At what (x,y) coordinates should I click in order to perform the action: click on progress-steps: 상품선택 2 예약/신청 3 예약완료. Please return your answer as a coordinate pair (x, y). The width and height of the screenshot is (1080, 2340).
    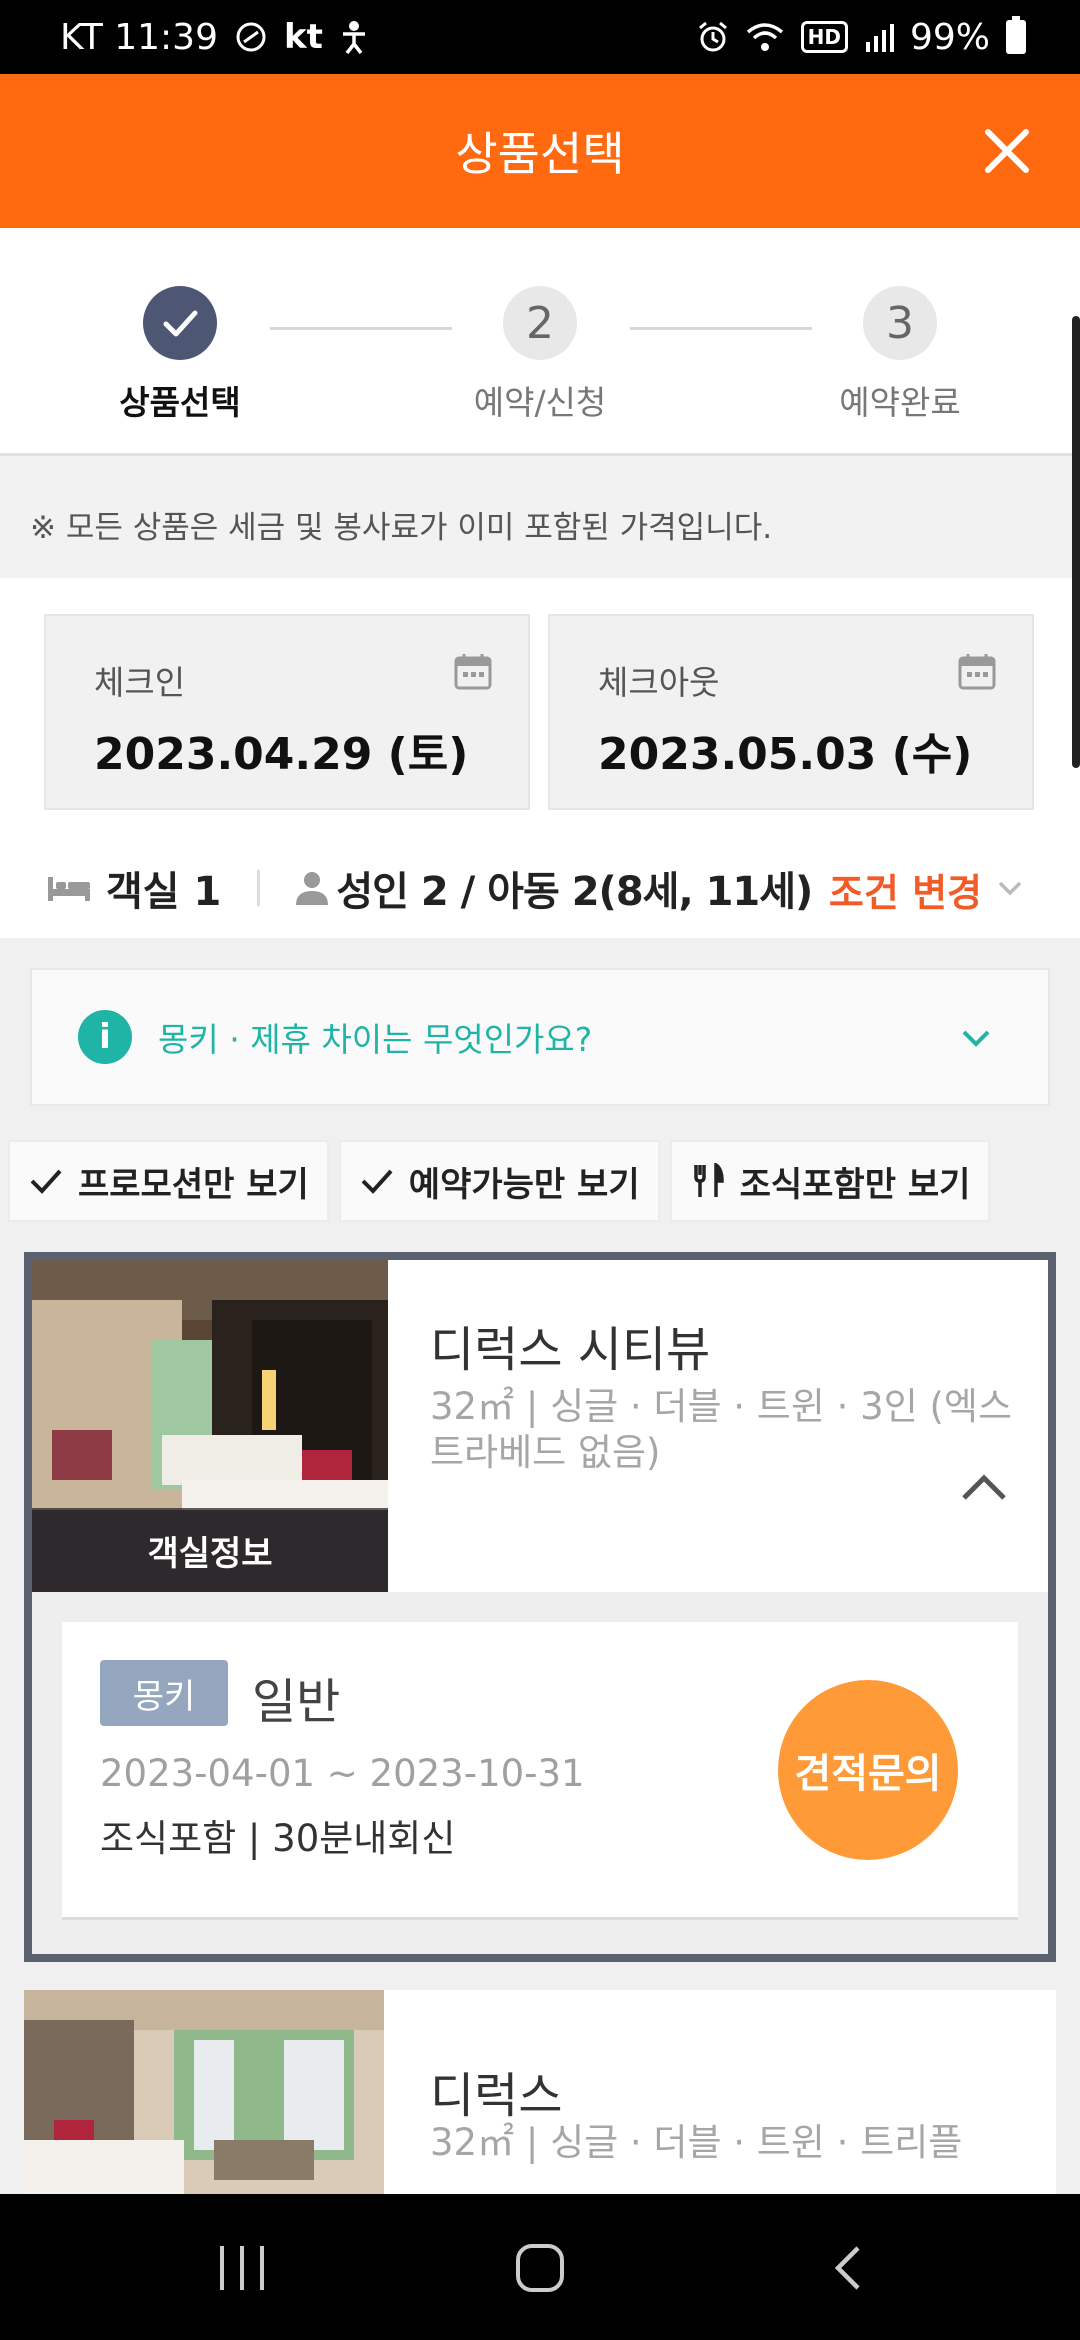
    Looking at the image, I should click on (540, 342).